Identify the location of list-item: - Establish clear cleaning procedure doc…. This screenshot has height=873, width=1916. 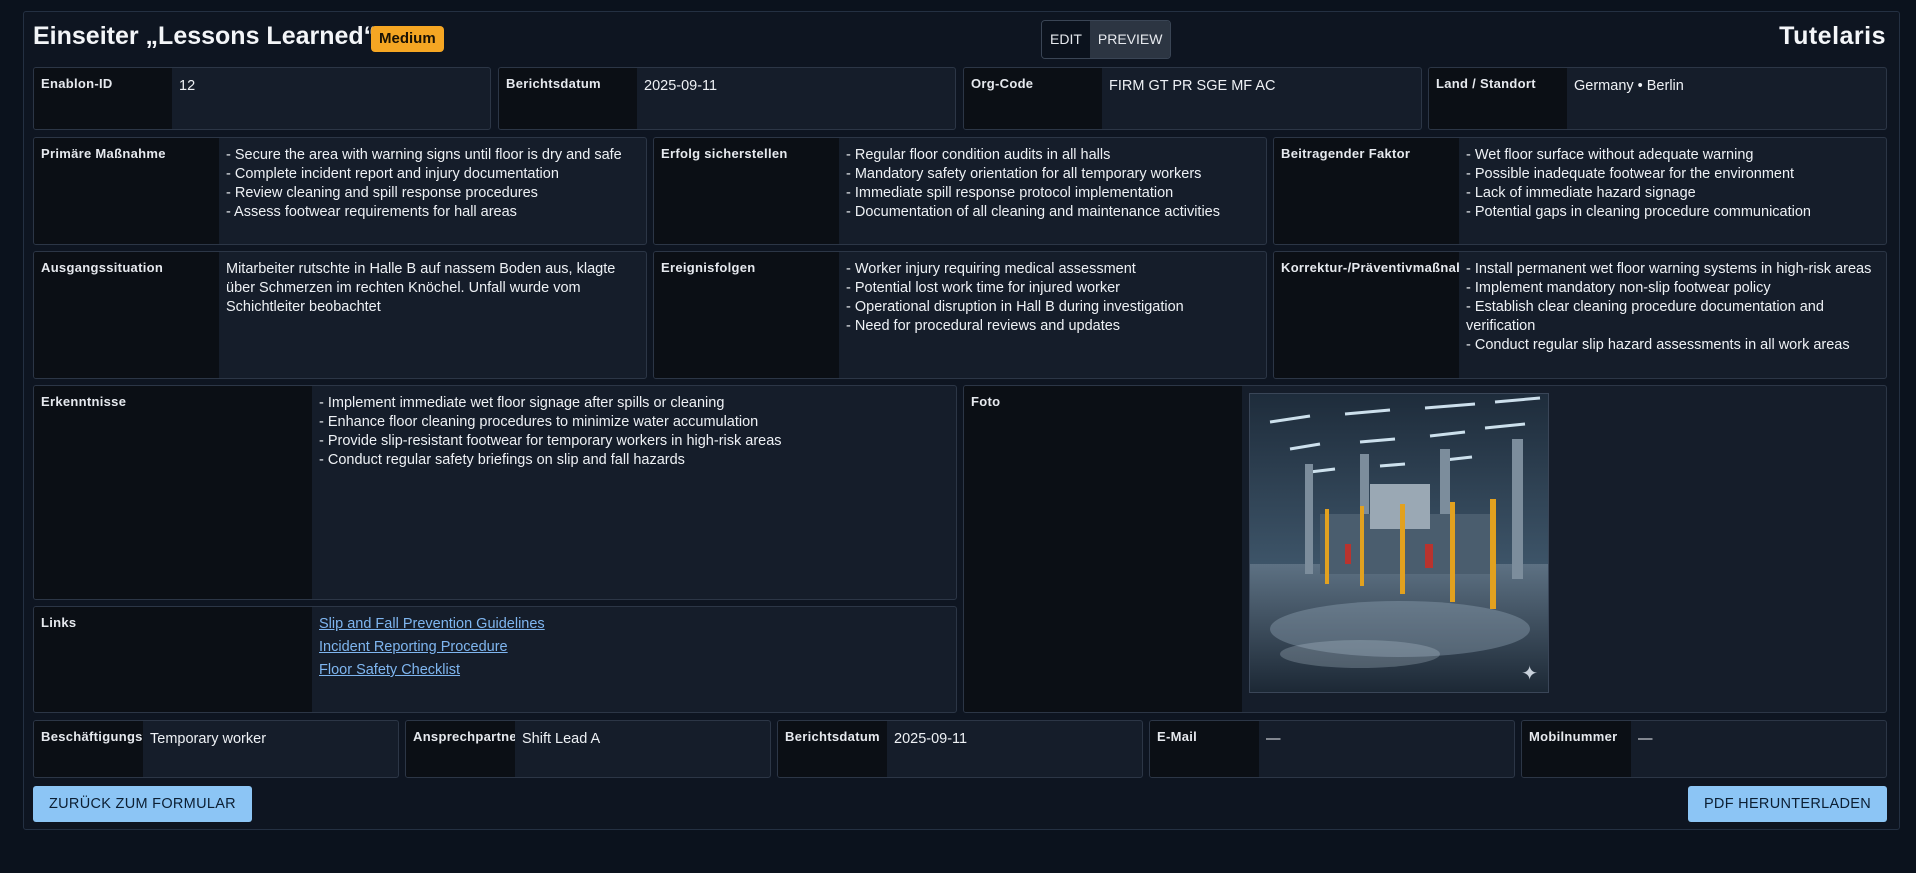
(1645, 316).